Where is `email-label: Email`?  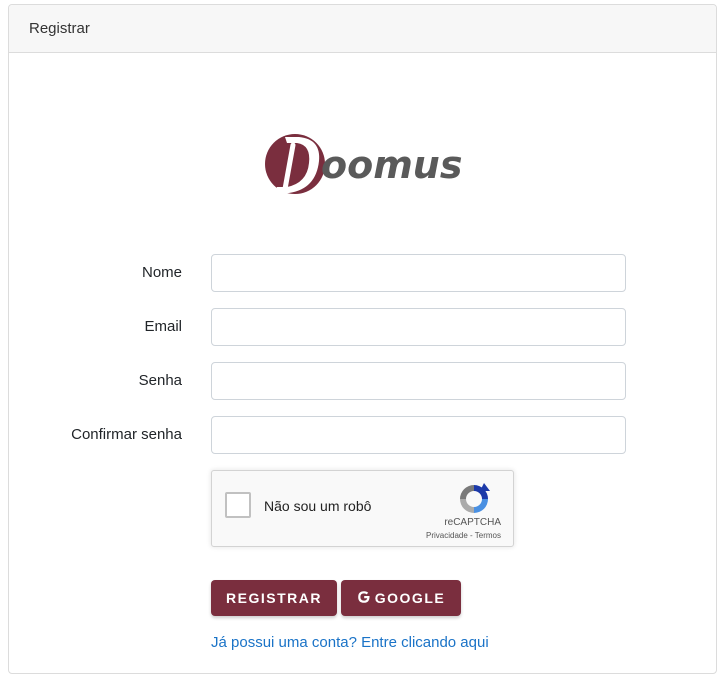
email-label: Email is located at coordinates (163, 326).